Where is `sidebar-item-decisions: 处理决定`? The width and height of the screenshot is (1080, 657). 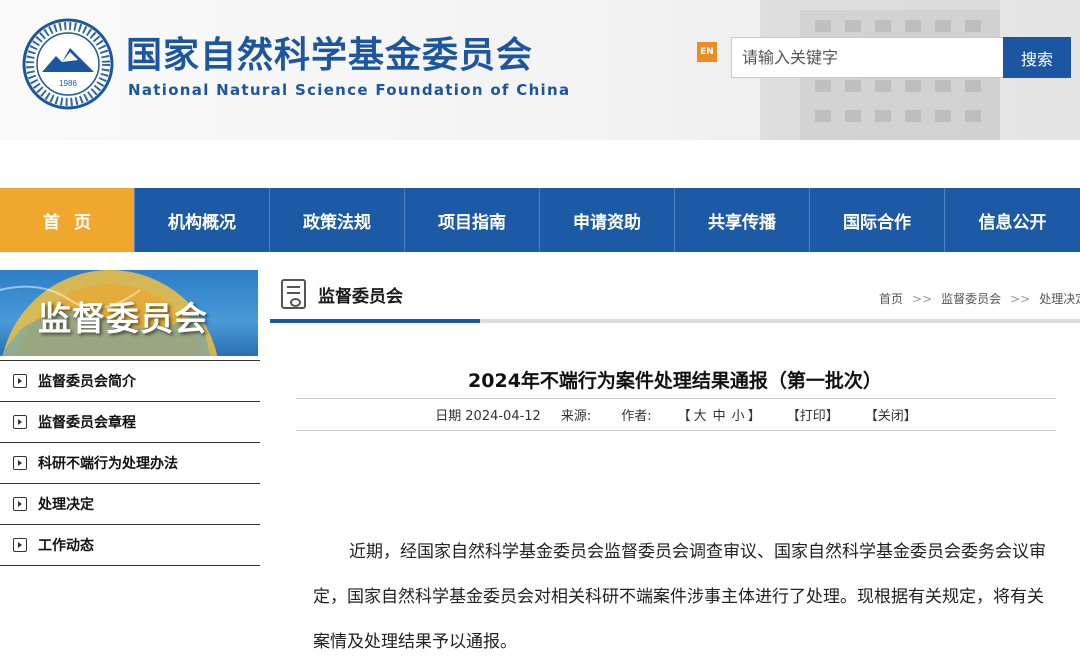
sidebar-item-decisions: 处理决定 is located at coordinates (130, 504).